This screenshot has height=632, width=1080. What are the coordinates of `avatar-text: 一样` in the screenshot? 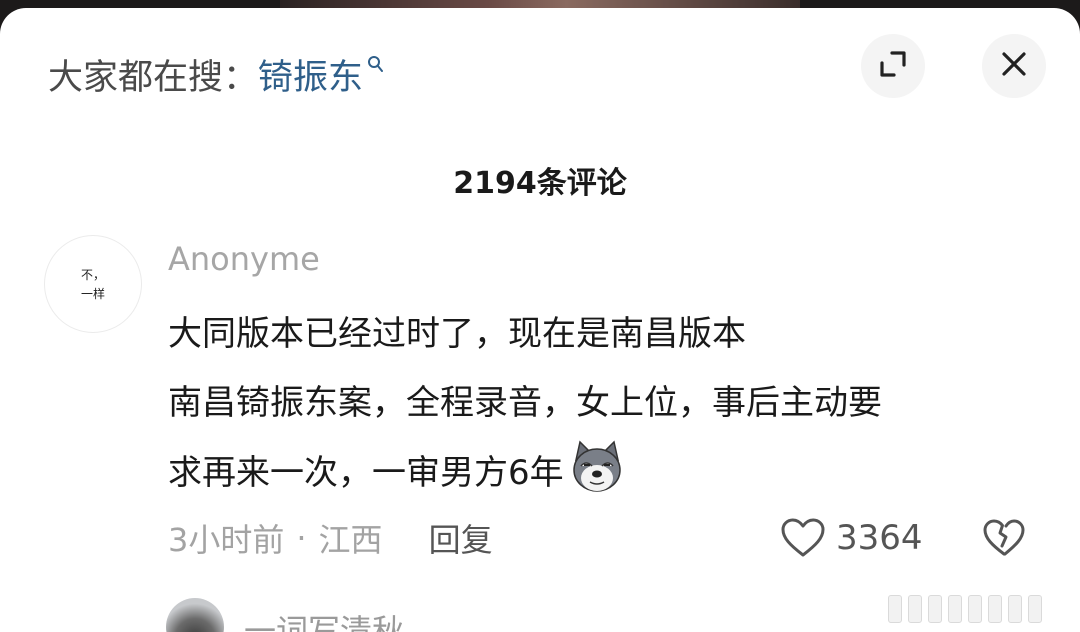 It's located at (92, 294).